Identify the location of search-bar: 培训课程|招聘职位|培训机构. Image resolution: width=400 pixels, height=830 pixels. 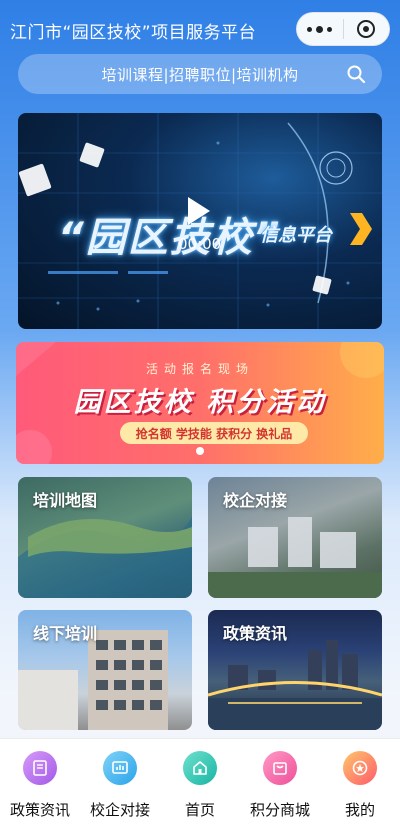
(200, 74).